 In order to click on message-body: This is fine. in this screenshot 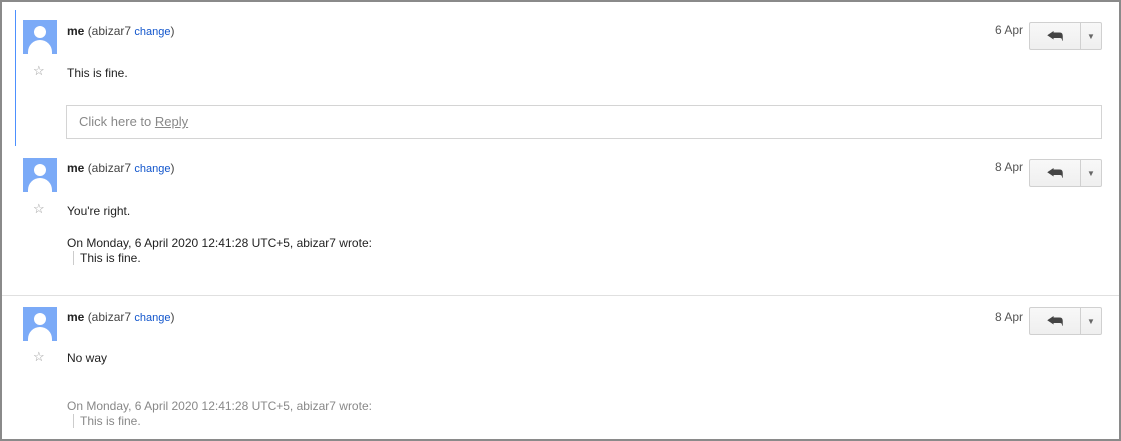, I will do `click(97, 73)`.